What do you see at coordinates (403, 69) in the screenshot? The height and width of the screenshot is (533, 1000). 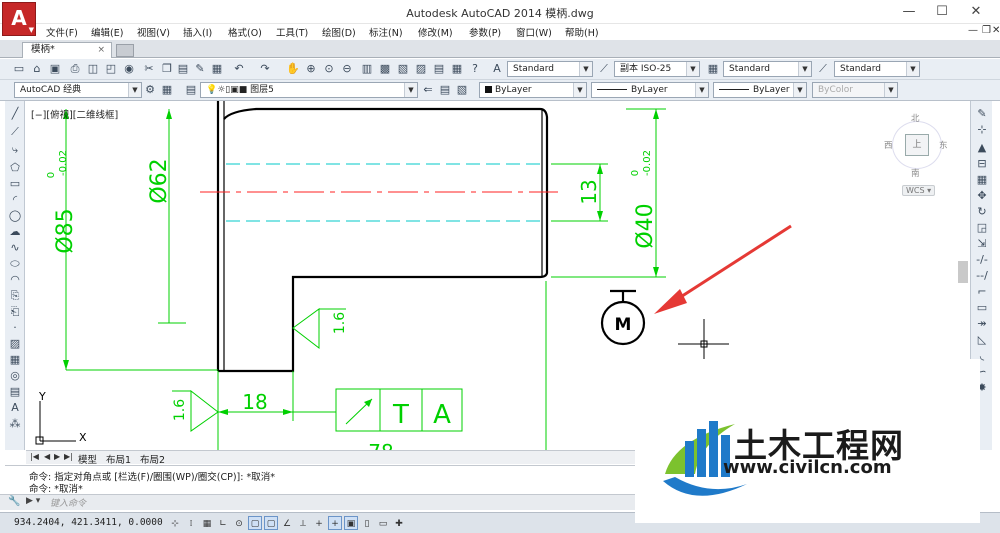 I see `tool-palettes-icon: ▧` at bounding box center [403, 69].